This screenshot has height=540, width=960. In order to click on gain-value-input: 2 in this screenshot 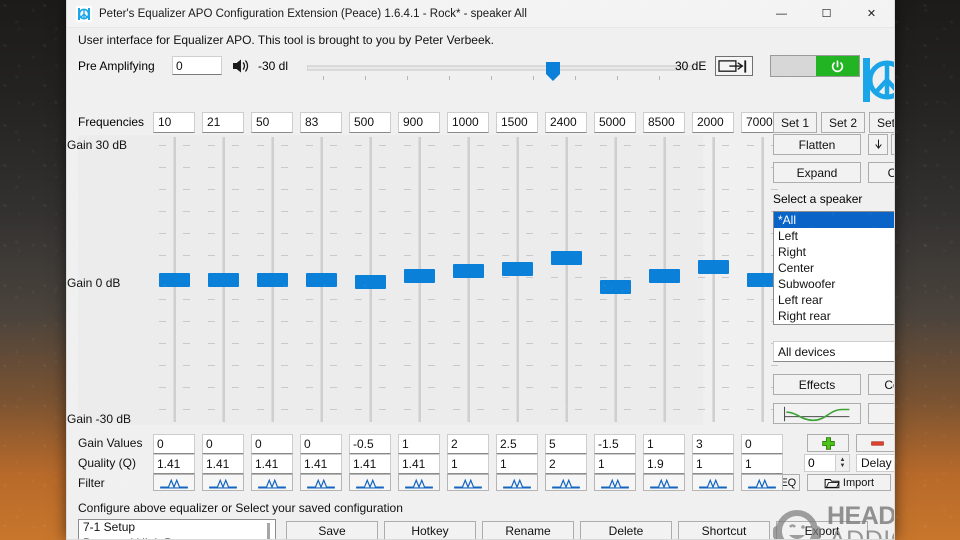, I will do `click(468, 444)`.